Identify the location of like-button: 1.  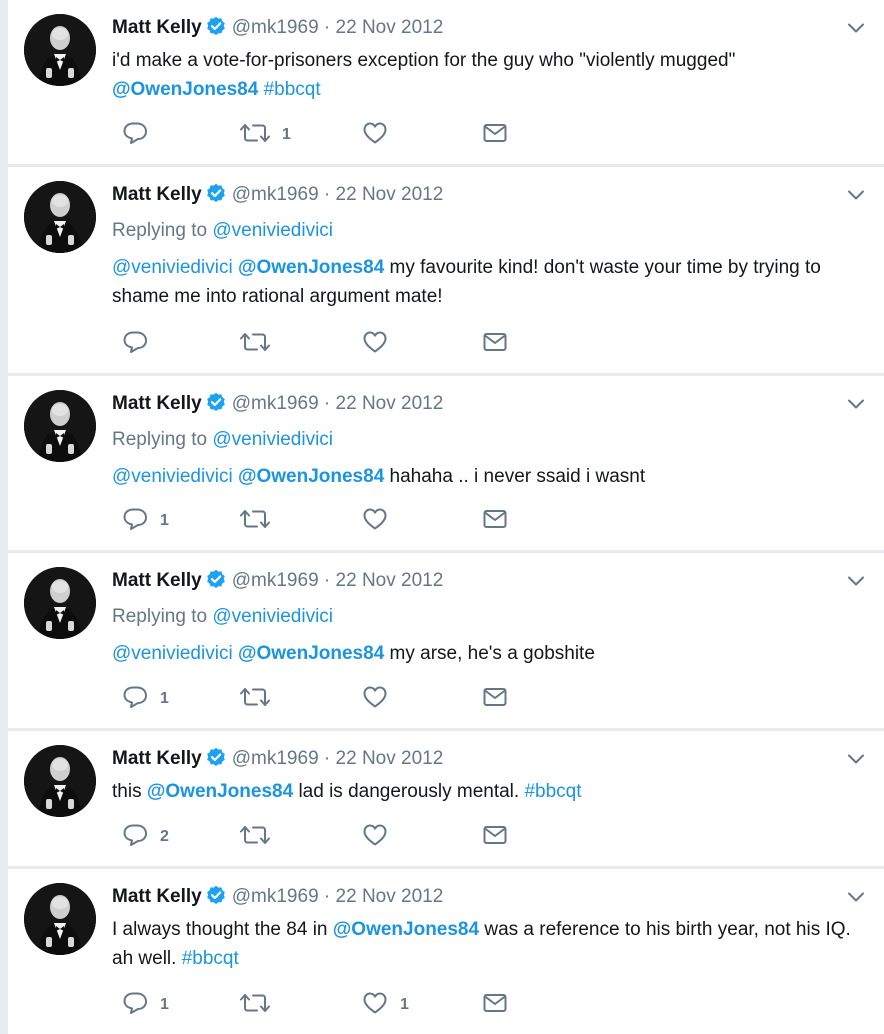
(385, 1005).